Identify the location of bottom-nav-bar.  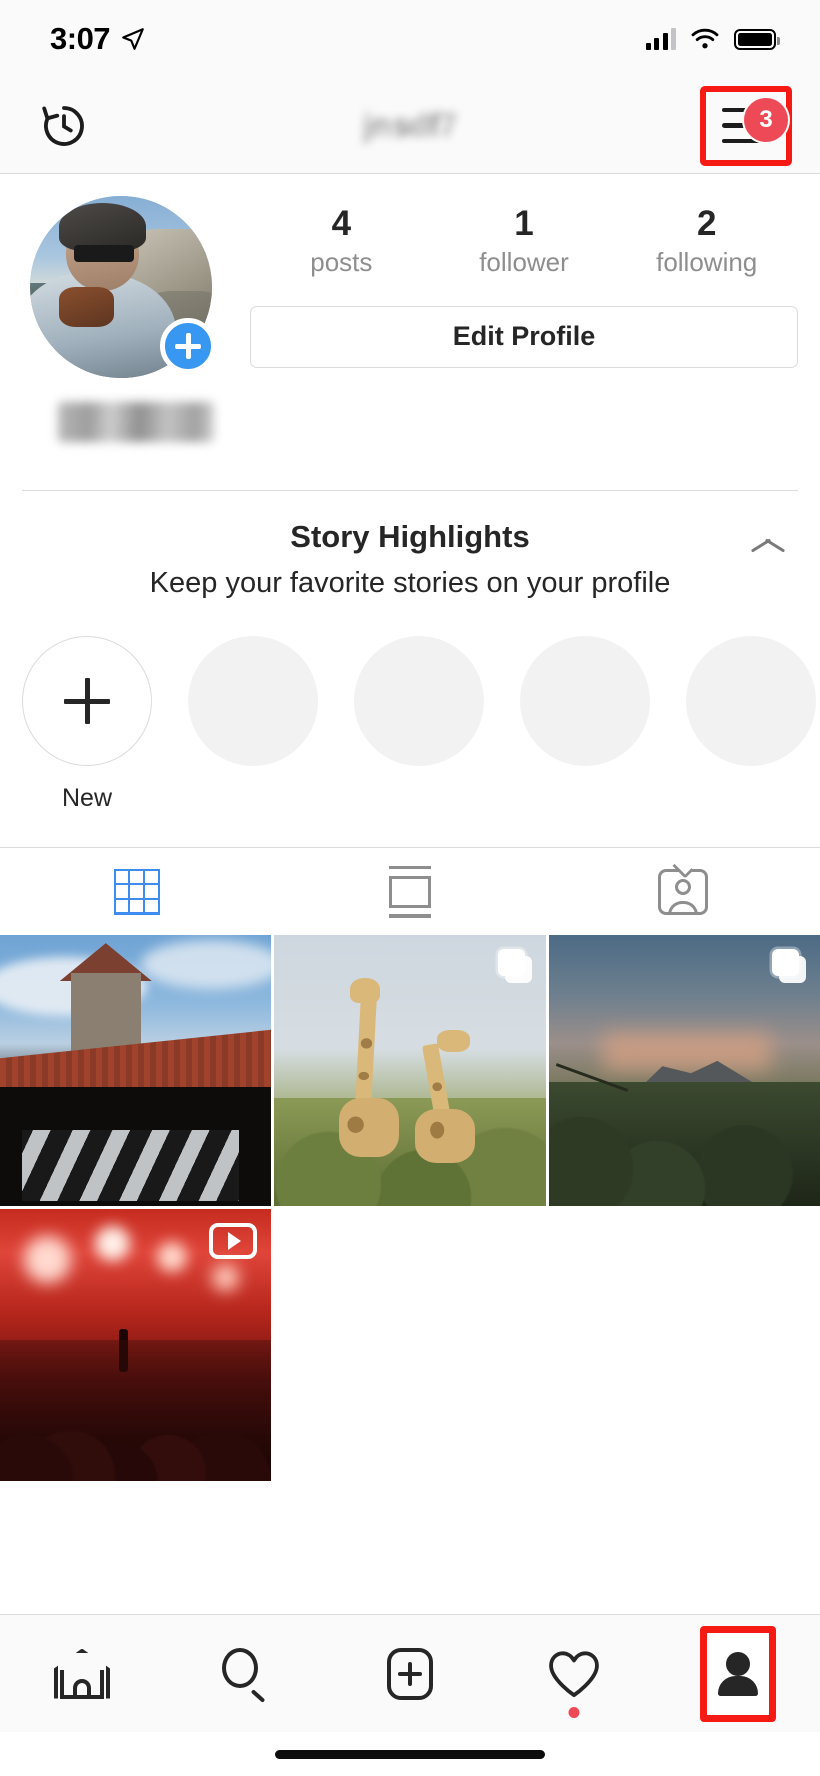
(410, 1673).